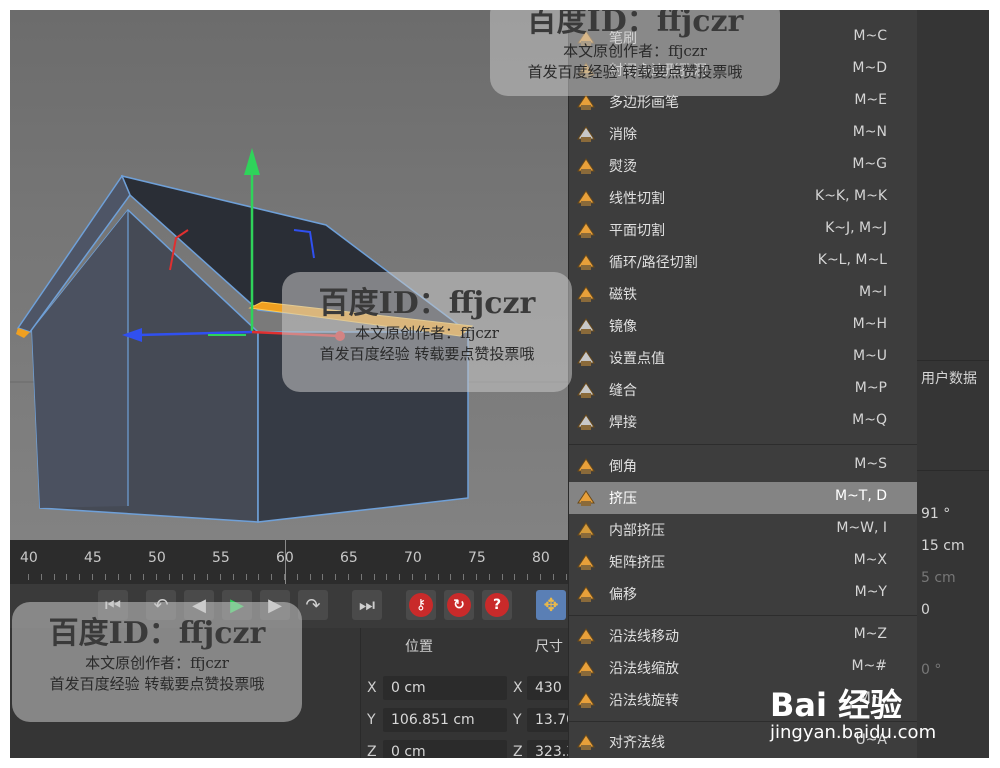  What do you see at coordinates (413, 558) in the screenshot?
I see `timeline-tick-label: 70` at bounding box center [413, 558].